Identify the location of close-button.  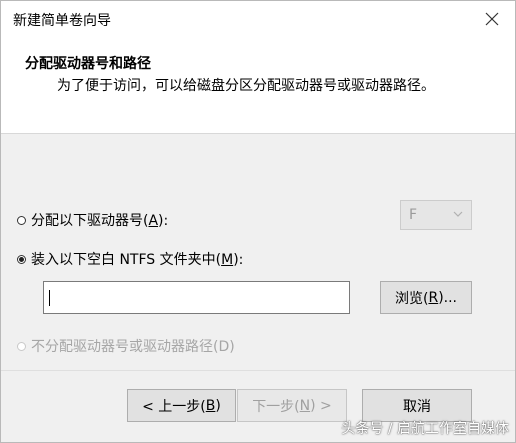
(492, 19).